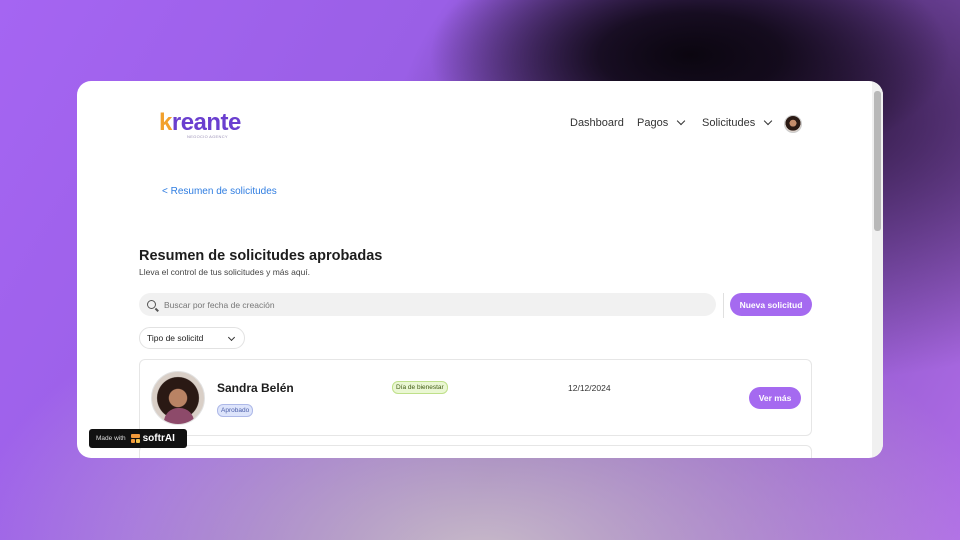 The image size is (960, 540). I want to click on kreante-logo: kreante NEGOCIO AGENCY, so click(200, 124).